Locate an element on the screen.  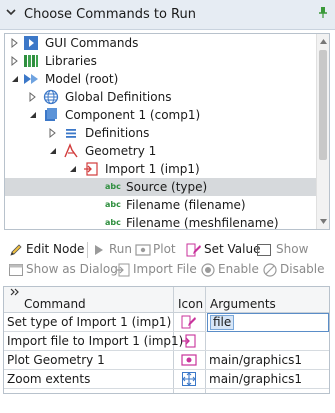
model-root-icon is located at coordinates (31, 79).